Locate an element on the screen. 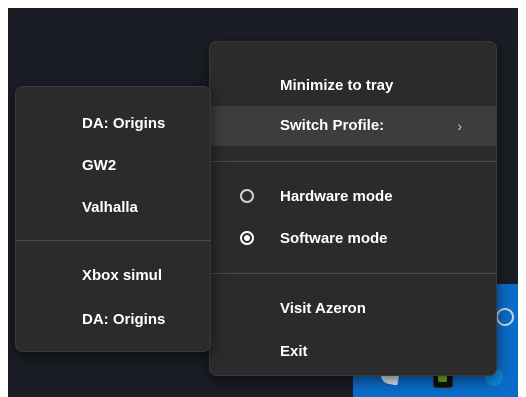  submenu-separator is located at coordinates (113, 240).